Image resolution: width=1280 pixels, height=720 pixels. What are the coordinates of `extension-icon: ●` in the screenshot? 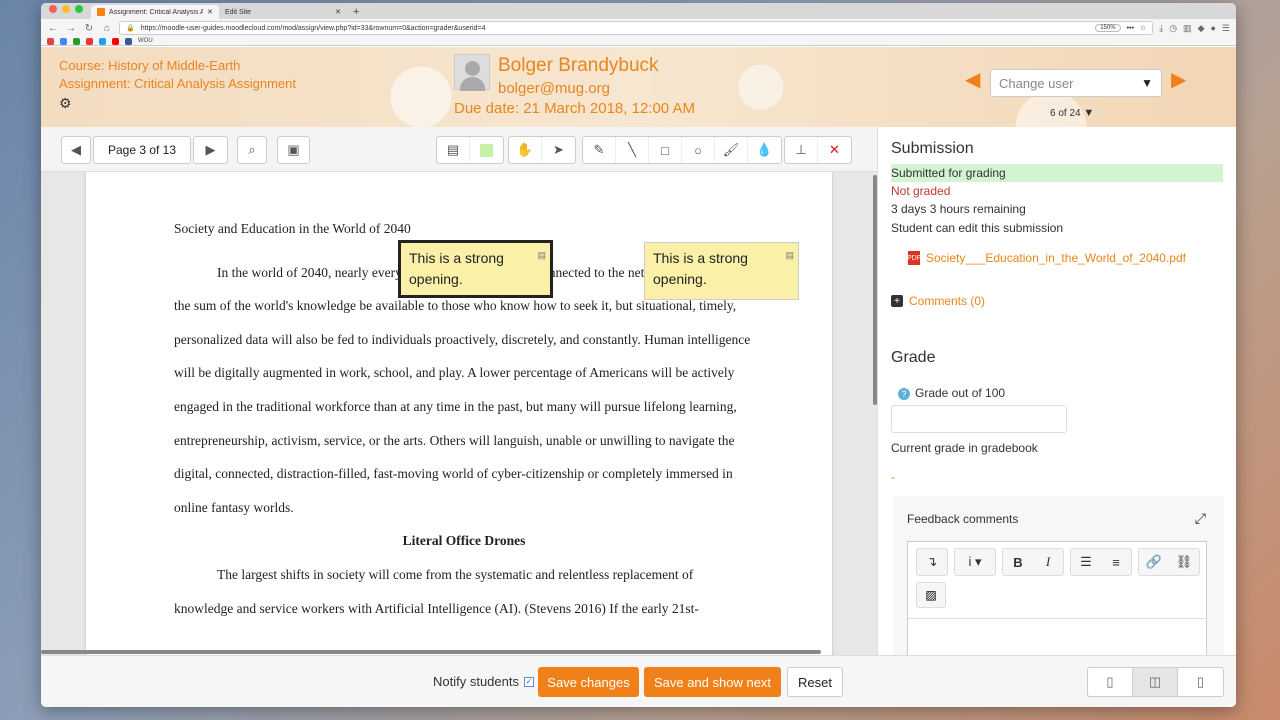 It's located at (1212, 28).